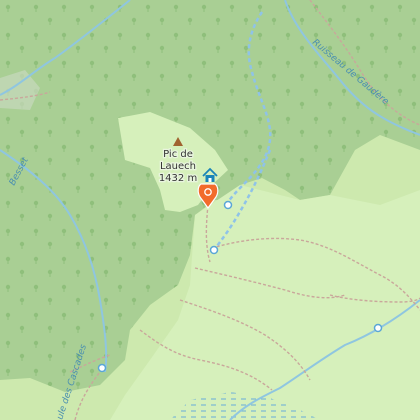  I want to click on summit-name-line2: Lauech, so click(178, 166).